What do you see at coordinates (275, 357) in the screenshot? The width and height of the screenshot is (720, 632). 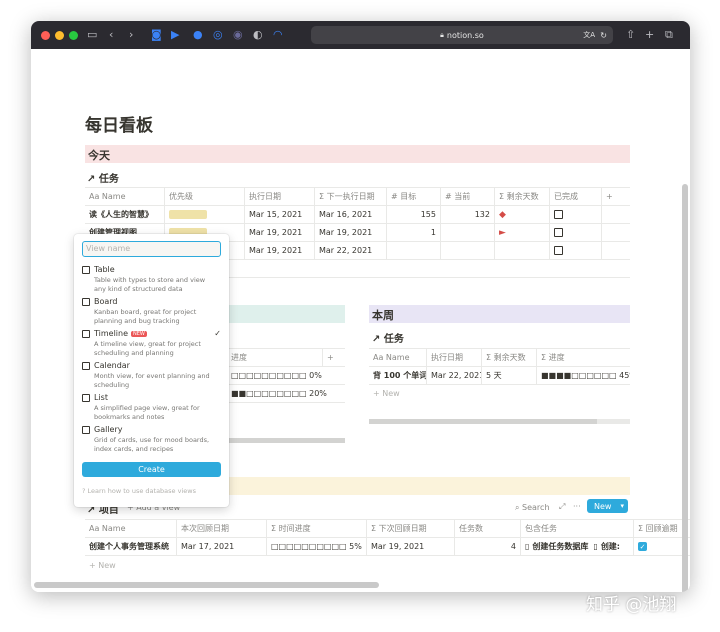 I see `column-header-progress: 进度` at bounding box center [275, 357].